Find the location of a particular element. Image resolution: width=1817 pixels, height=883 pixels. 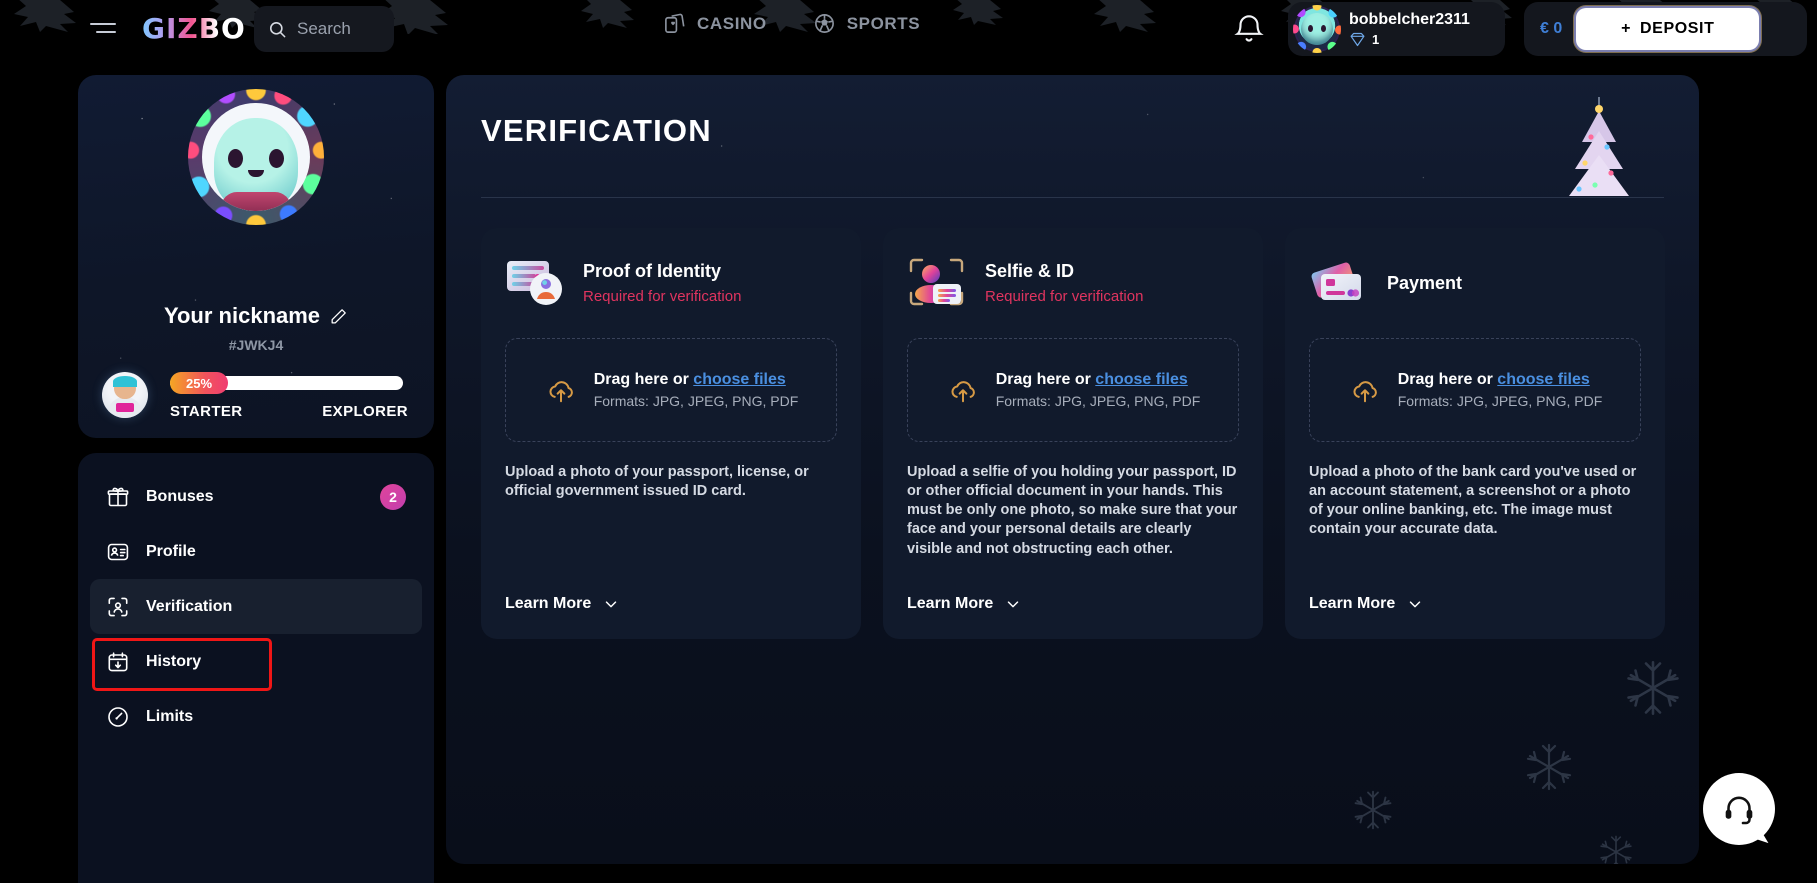

search-placeholder: Search is located at coordinates (324, 28).